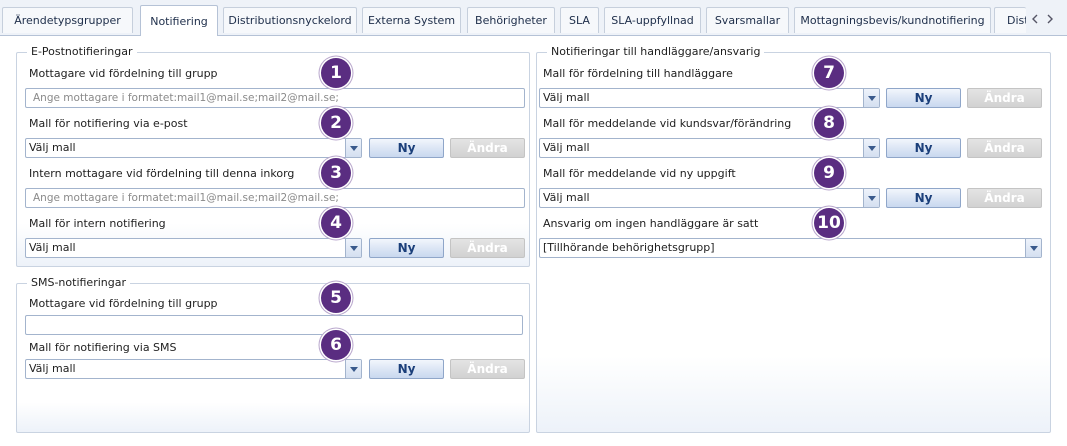 The height and width of the screenshot is (446, 1067). What do you see at coordinates (52, 147) in the screenshot?
I see `email-template-value: Välj mall` at bounding box center [52, 147].